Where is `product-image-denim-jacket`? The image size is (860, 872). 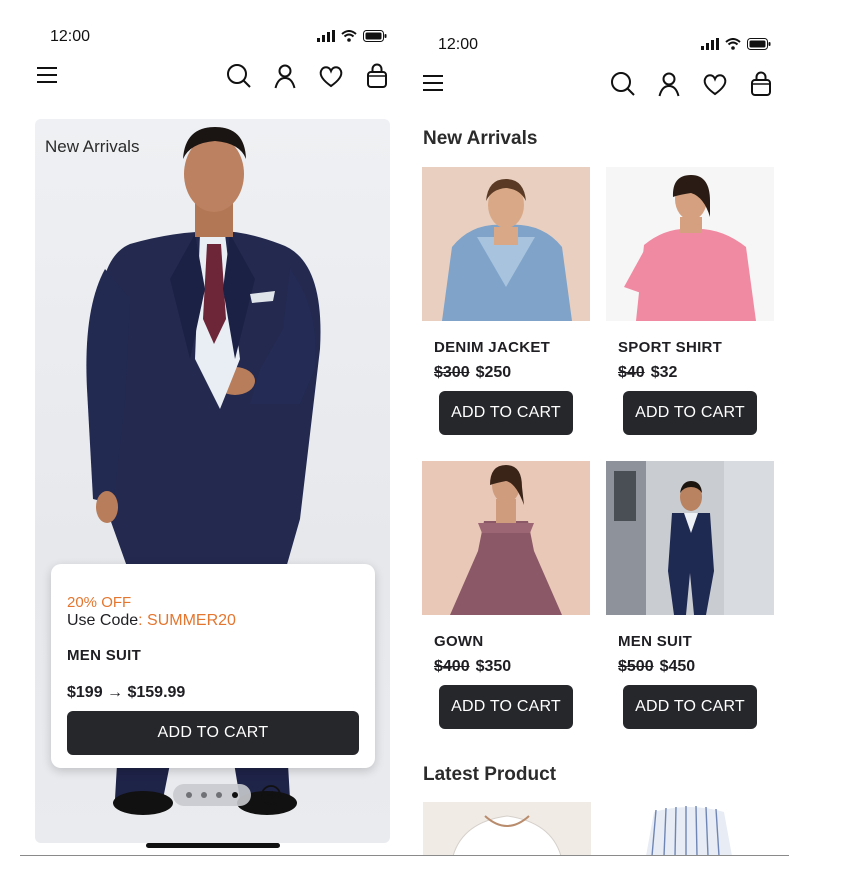 product-image-denim-jacket is located at coordinates (506, 244).